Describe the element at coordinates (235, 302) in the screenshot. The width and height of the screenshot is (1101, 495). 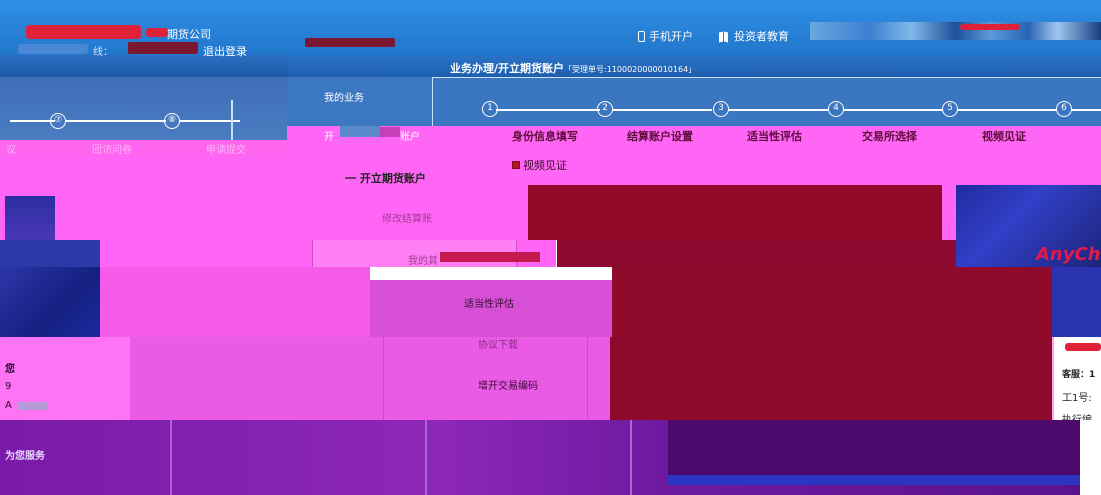
I see `glitch-pink-block` at that location.